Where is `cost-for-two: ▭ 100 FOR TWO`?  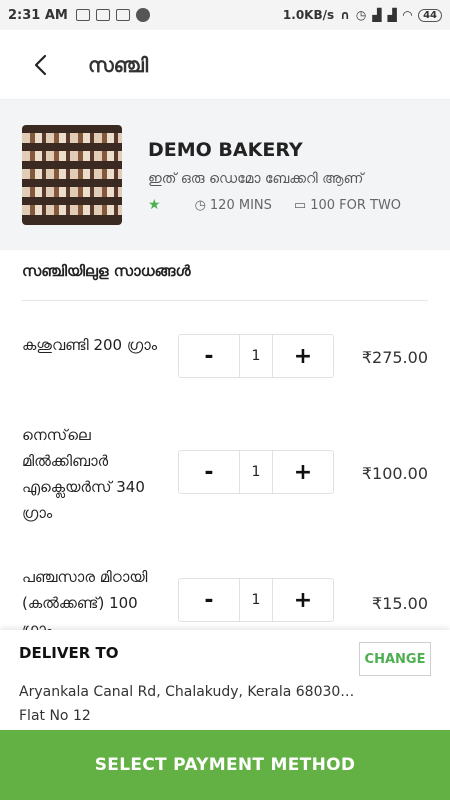
cost-for-two: ▭ 100 FOR TWO is located at coordinates (347, 205).